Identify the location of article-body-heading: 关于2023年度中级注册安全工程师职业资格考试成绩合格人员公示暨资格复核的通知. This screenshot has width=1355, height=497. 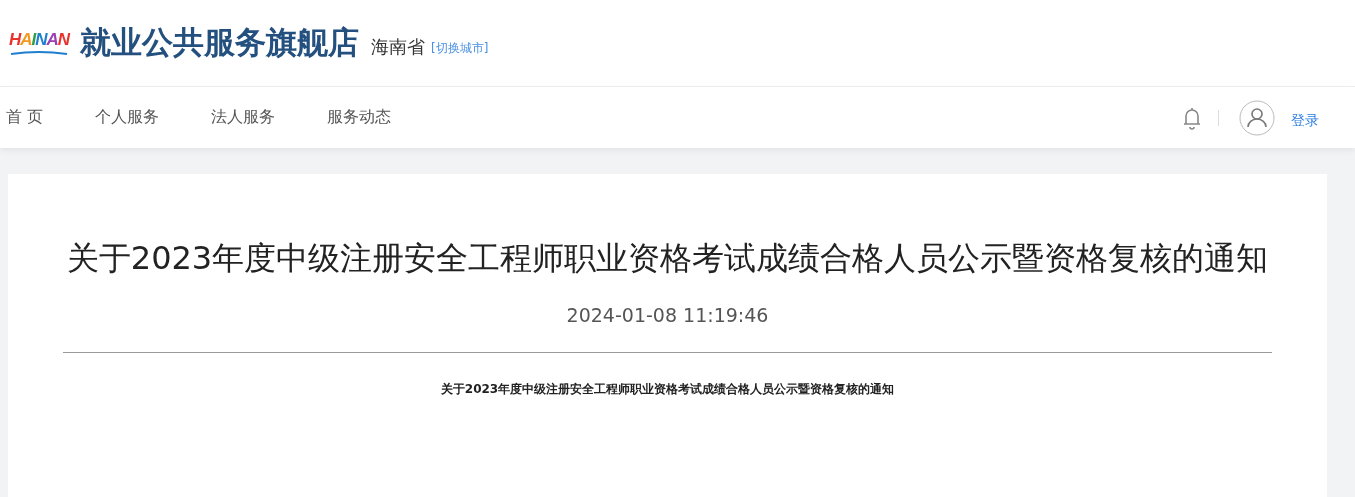
(667, 389).